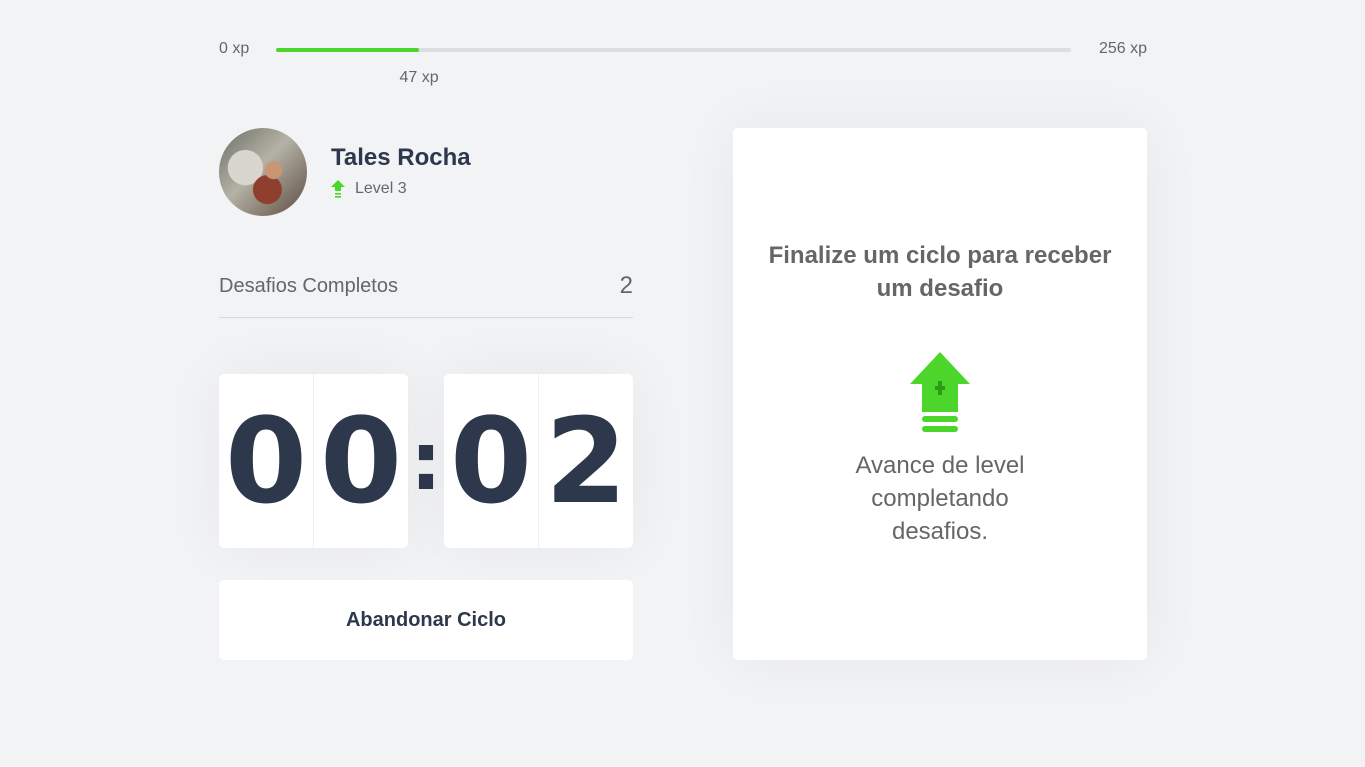 The width and height of the screenshot is (1365, 767). I want to click on experience-bar: 0 xp 47 xp 256 xp, so click(683, 62).